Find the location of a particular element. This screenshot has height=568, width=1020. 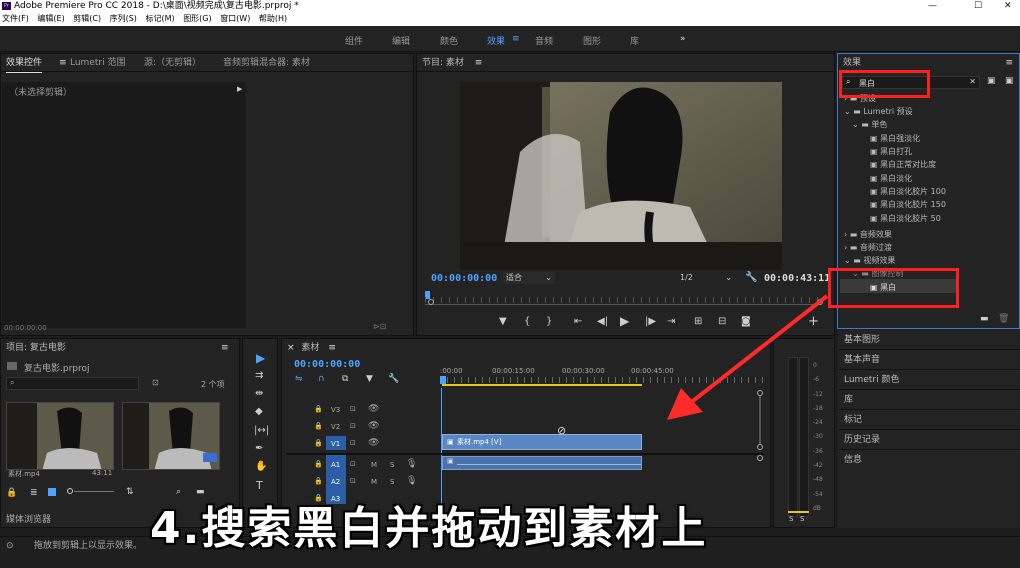

scroll-handle-mid is located at coordinates (760, 447).